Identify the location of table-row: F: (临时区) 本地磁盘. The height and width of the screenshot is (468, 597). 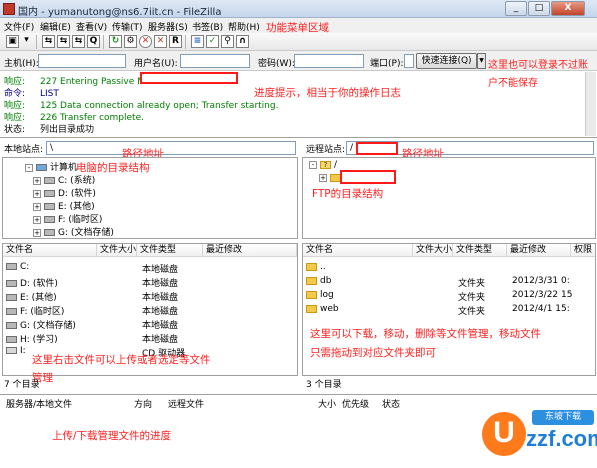
(151, 310).